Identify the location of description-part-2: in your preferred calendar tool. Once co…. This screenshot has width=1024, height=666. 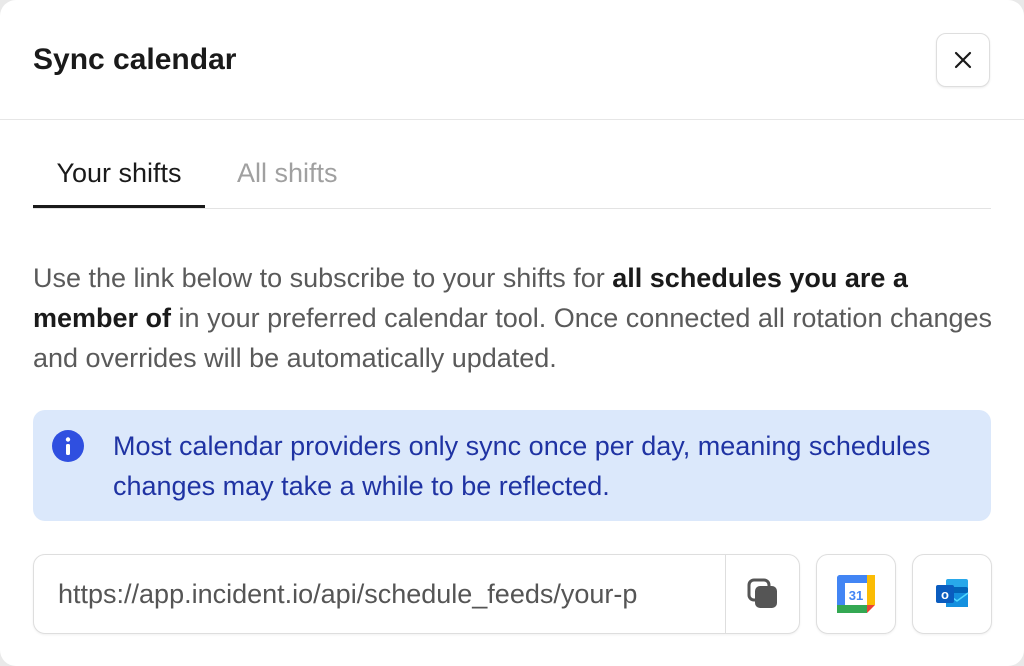
(513, 338).